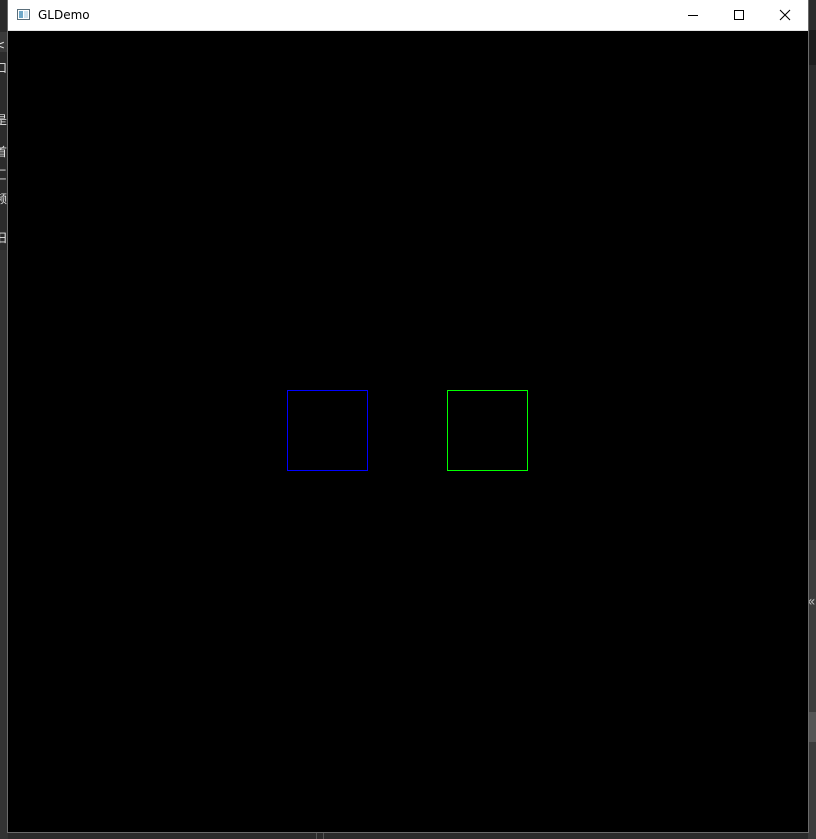 The height and width of the screenshot is (839, 816). What do you see at coordinates (4, 544) in the screenshot?
I see `background-app-left-panel` at bounding box center [4, 544].